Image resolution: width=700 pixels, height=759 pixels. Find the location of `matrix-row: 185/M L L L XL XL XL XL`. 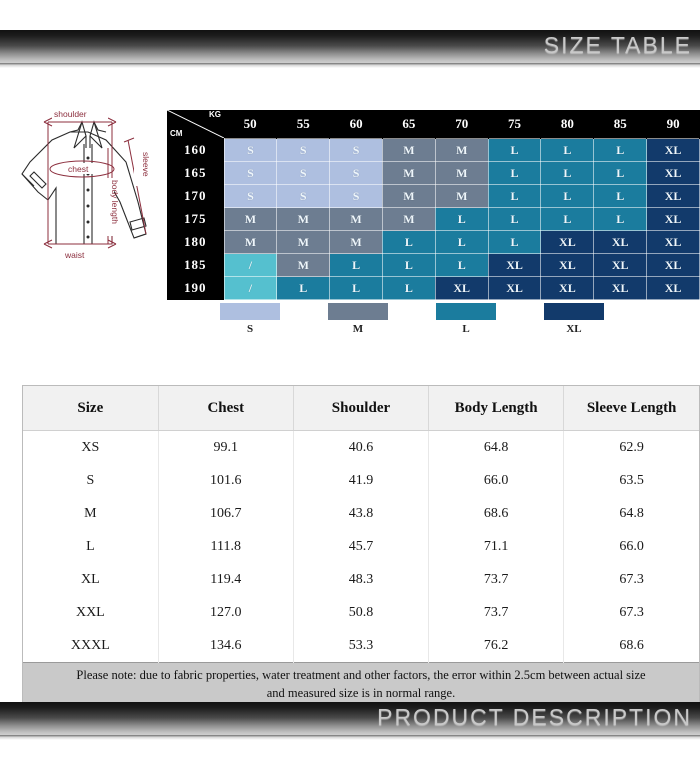

matrix-row: 185/M L L L XL XL XL XL is located at coordinates (433, 265).